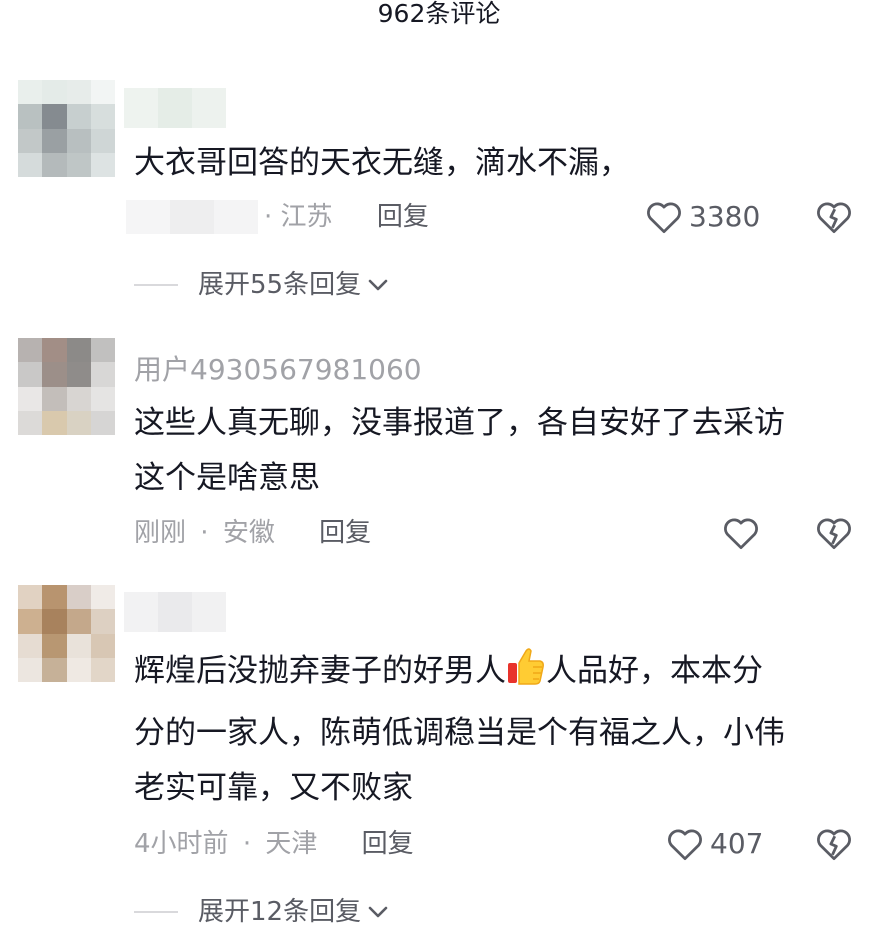  I want to click on like-button: 407, so click(714, 844).